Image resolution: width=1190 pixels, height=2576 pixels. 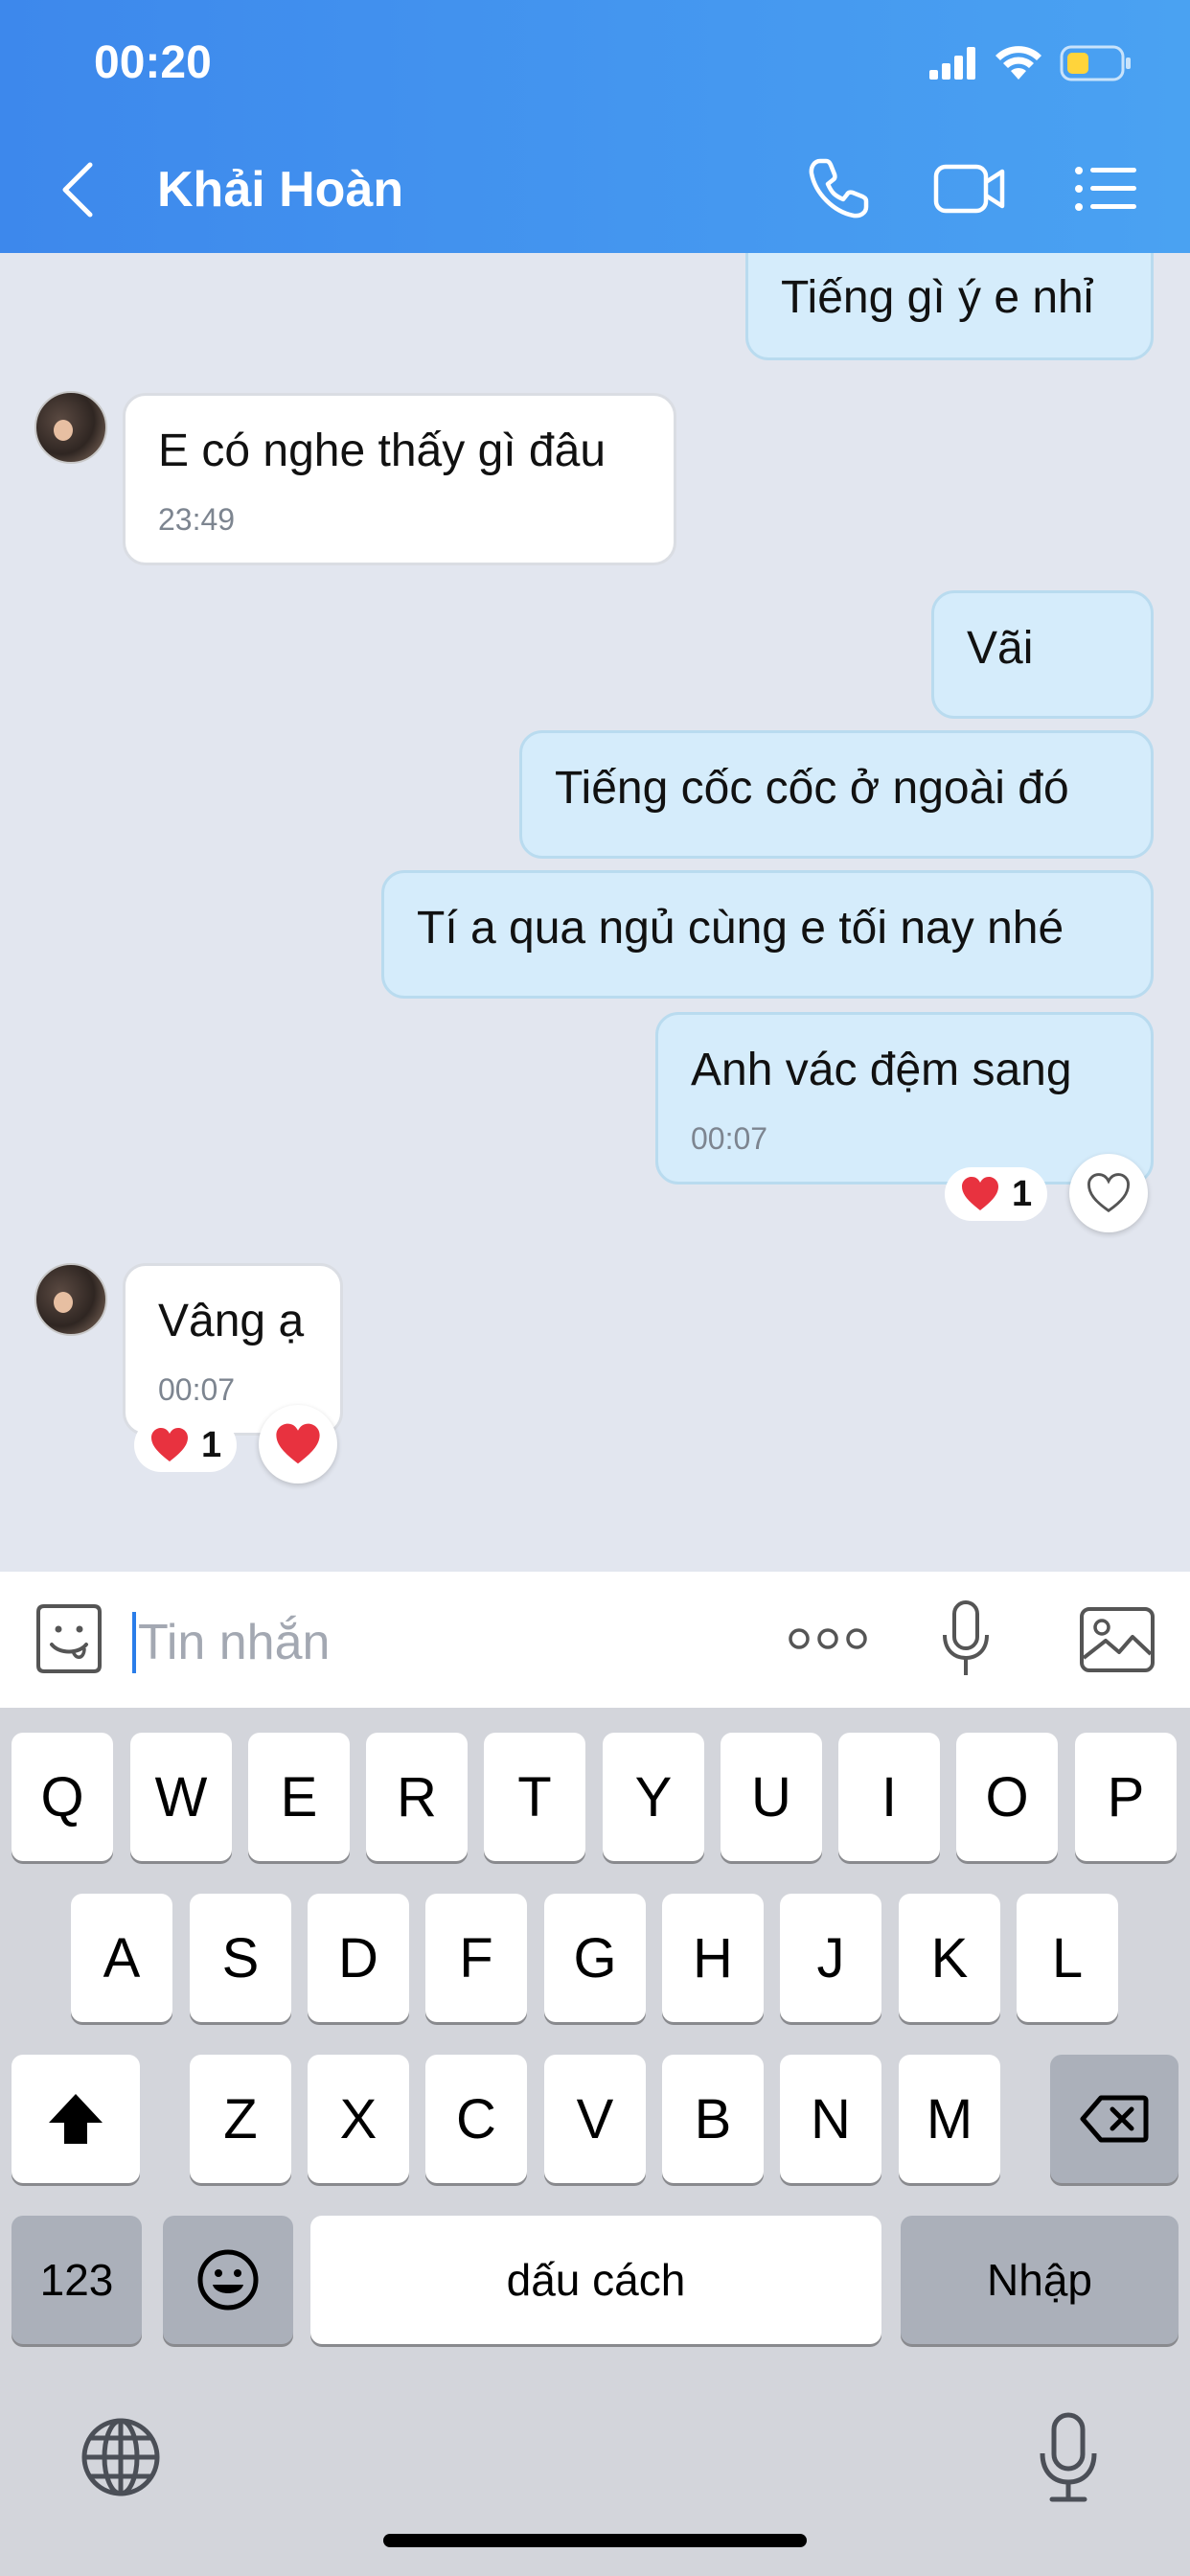 What do you see at coordinates (595, 1958) in the screenshot?
I see `key-g: G` at bounding box center [595, 1958].